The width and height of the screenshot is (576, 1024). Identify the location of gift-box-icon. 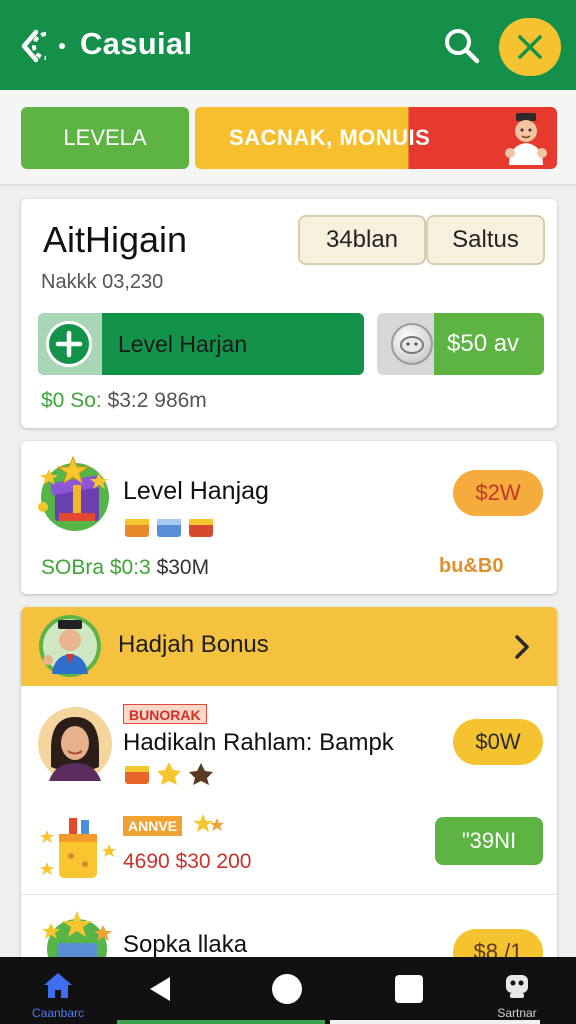
(73, 493).